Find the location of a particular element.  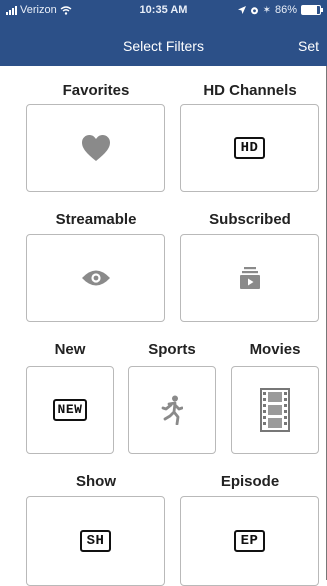

filter-episode-tile: EP is located at coordinates (249, 541).